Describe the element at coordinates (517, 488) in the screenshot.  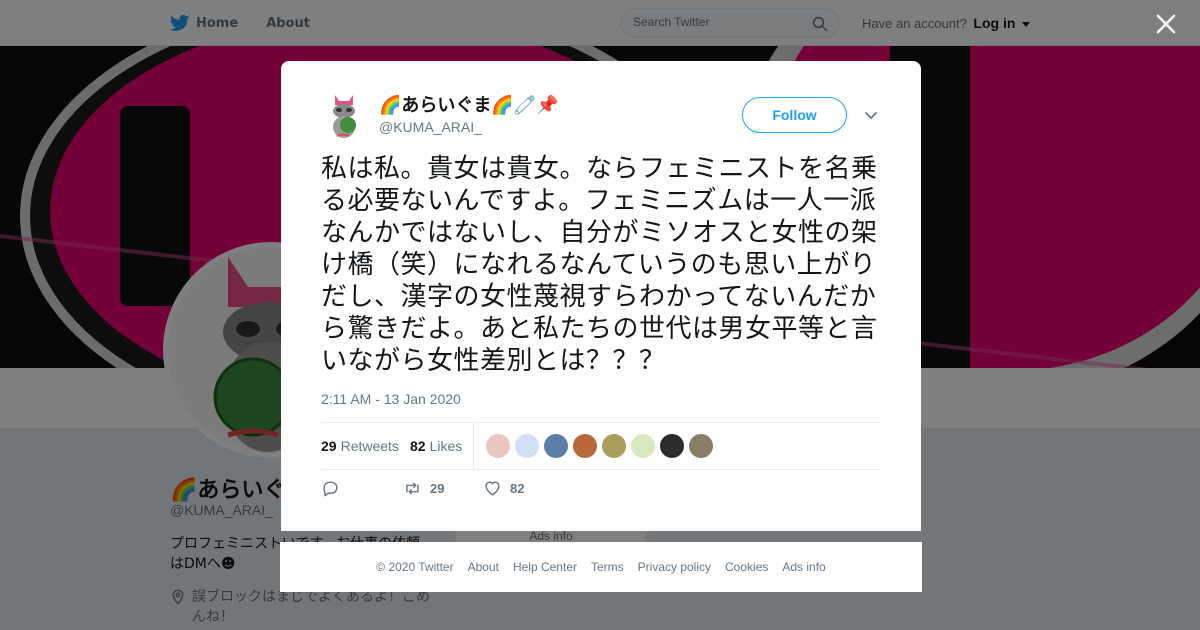
I see `like-action-count: 82` at that location.